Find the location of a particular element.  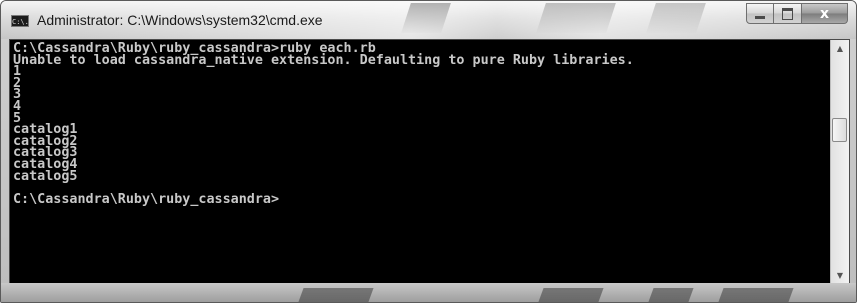

scroll-thumb is located at coordinates (839, 130).